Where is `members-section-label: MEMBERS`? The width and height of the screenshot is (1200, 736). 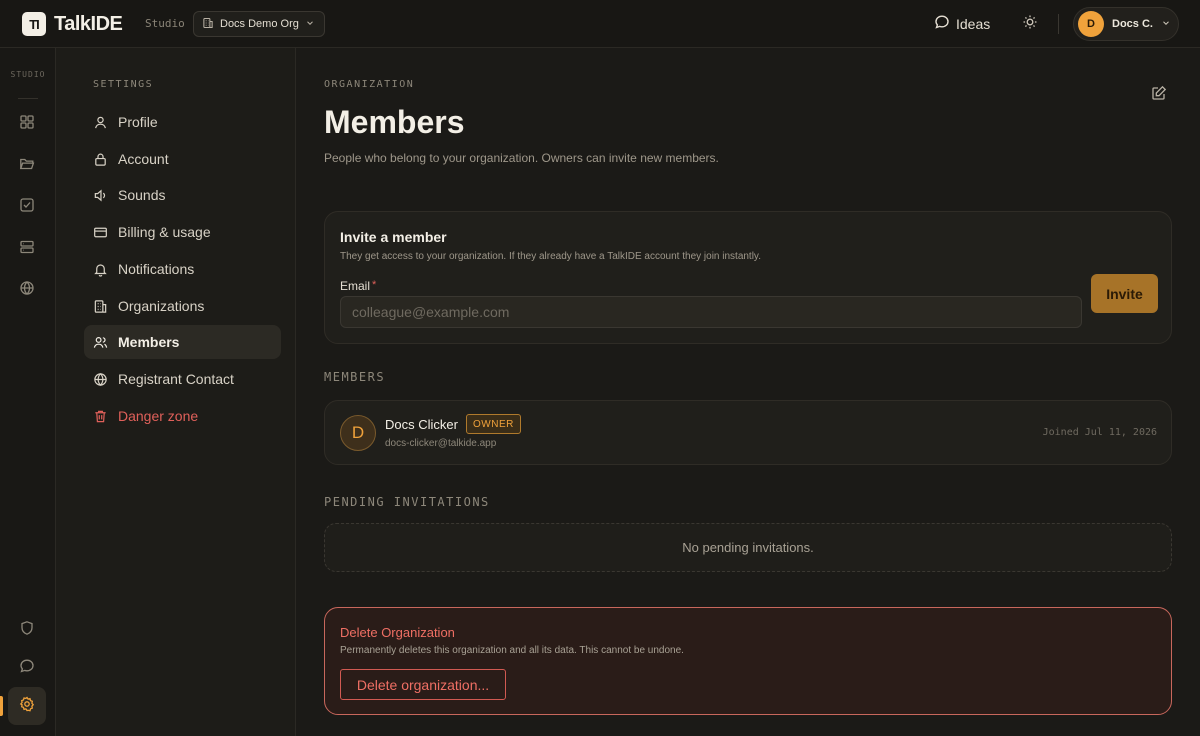 members-section-label: MEMBERS is located at coordinates (355, 377).